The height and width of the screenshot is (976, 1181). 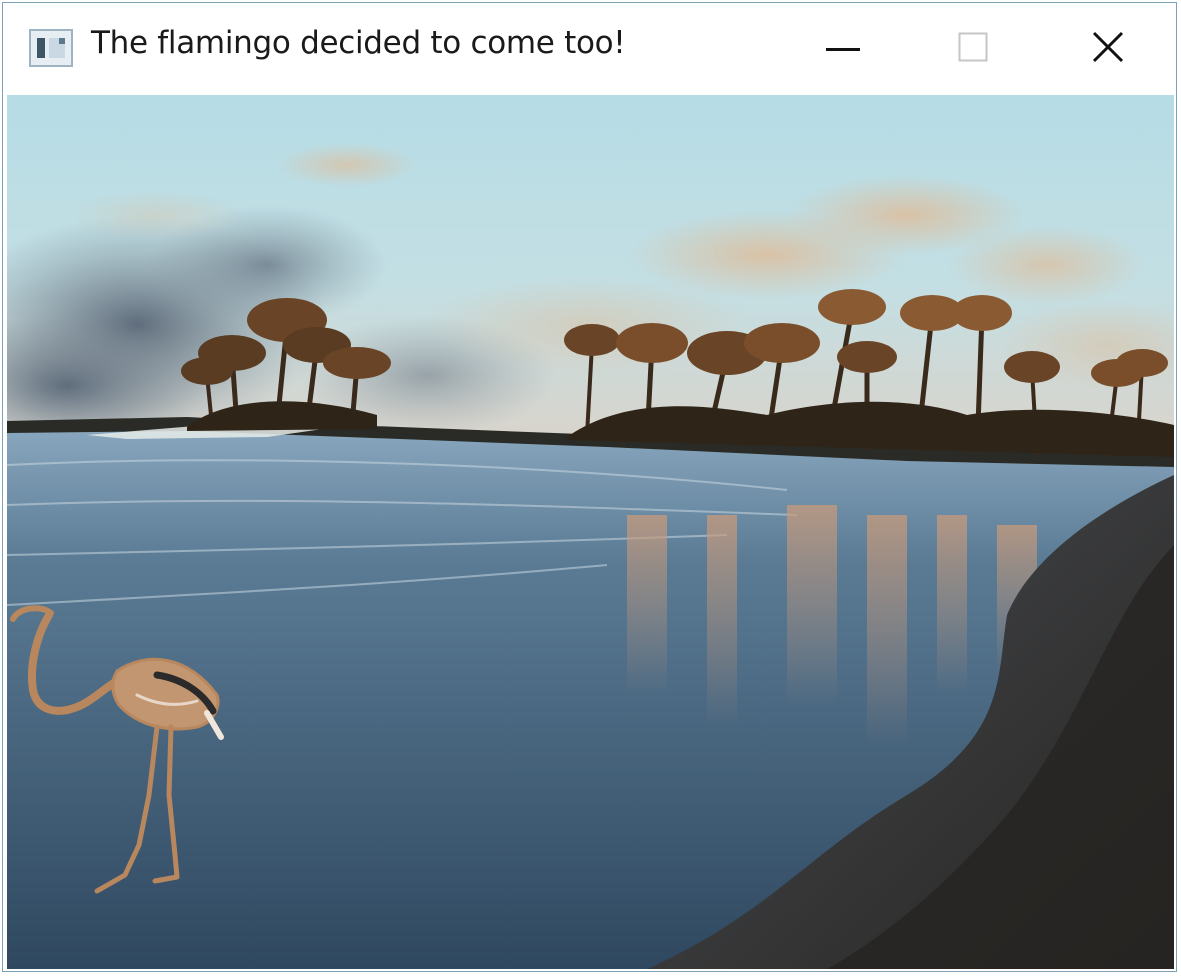 I want to click on maximize-icon, so click(x=973, y=49).